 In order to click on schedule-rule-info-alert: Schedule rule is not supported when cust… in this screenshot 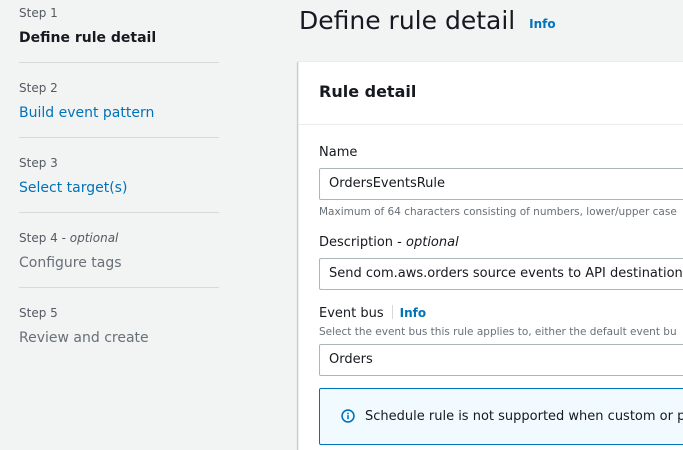, I will do `click(501, 416)`.